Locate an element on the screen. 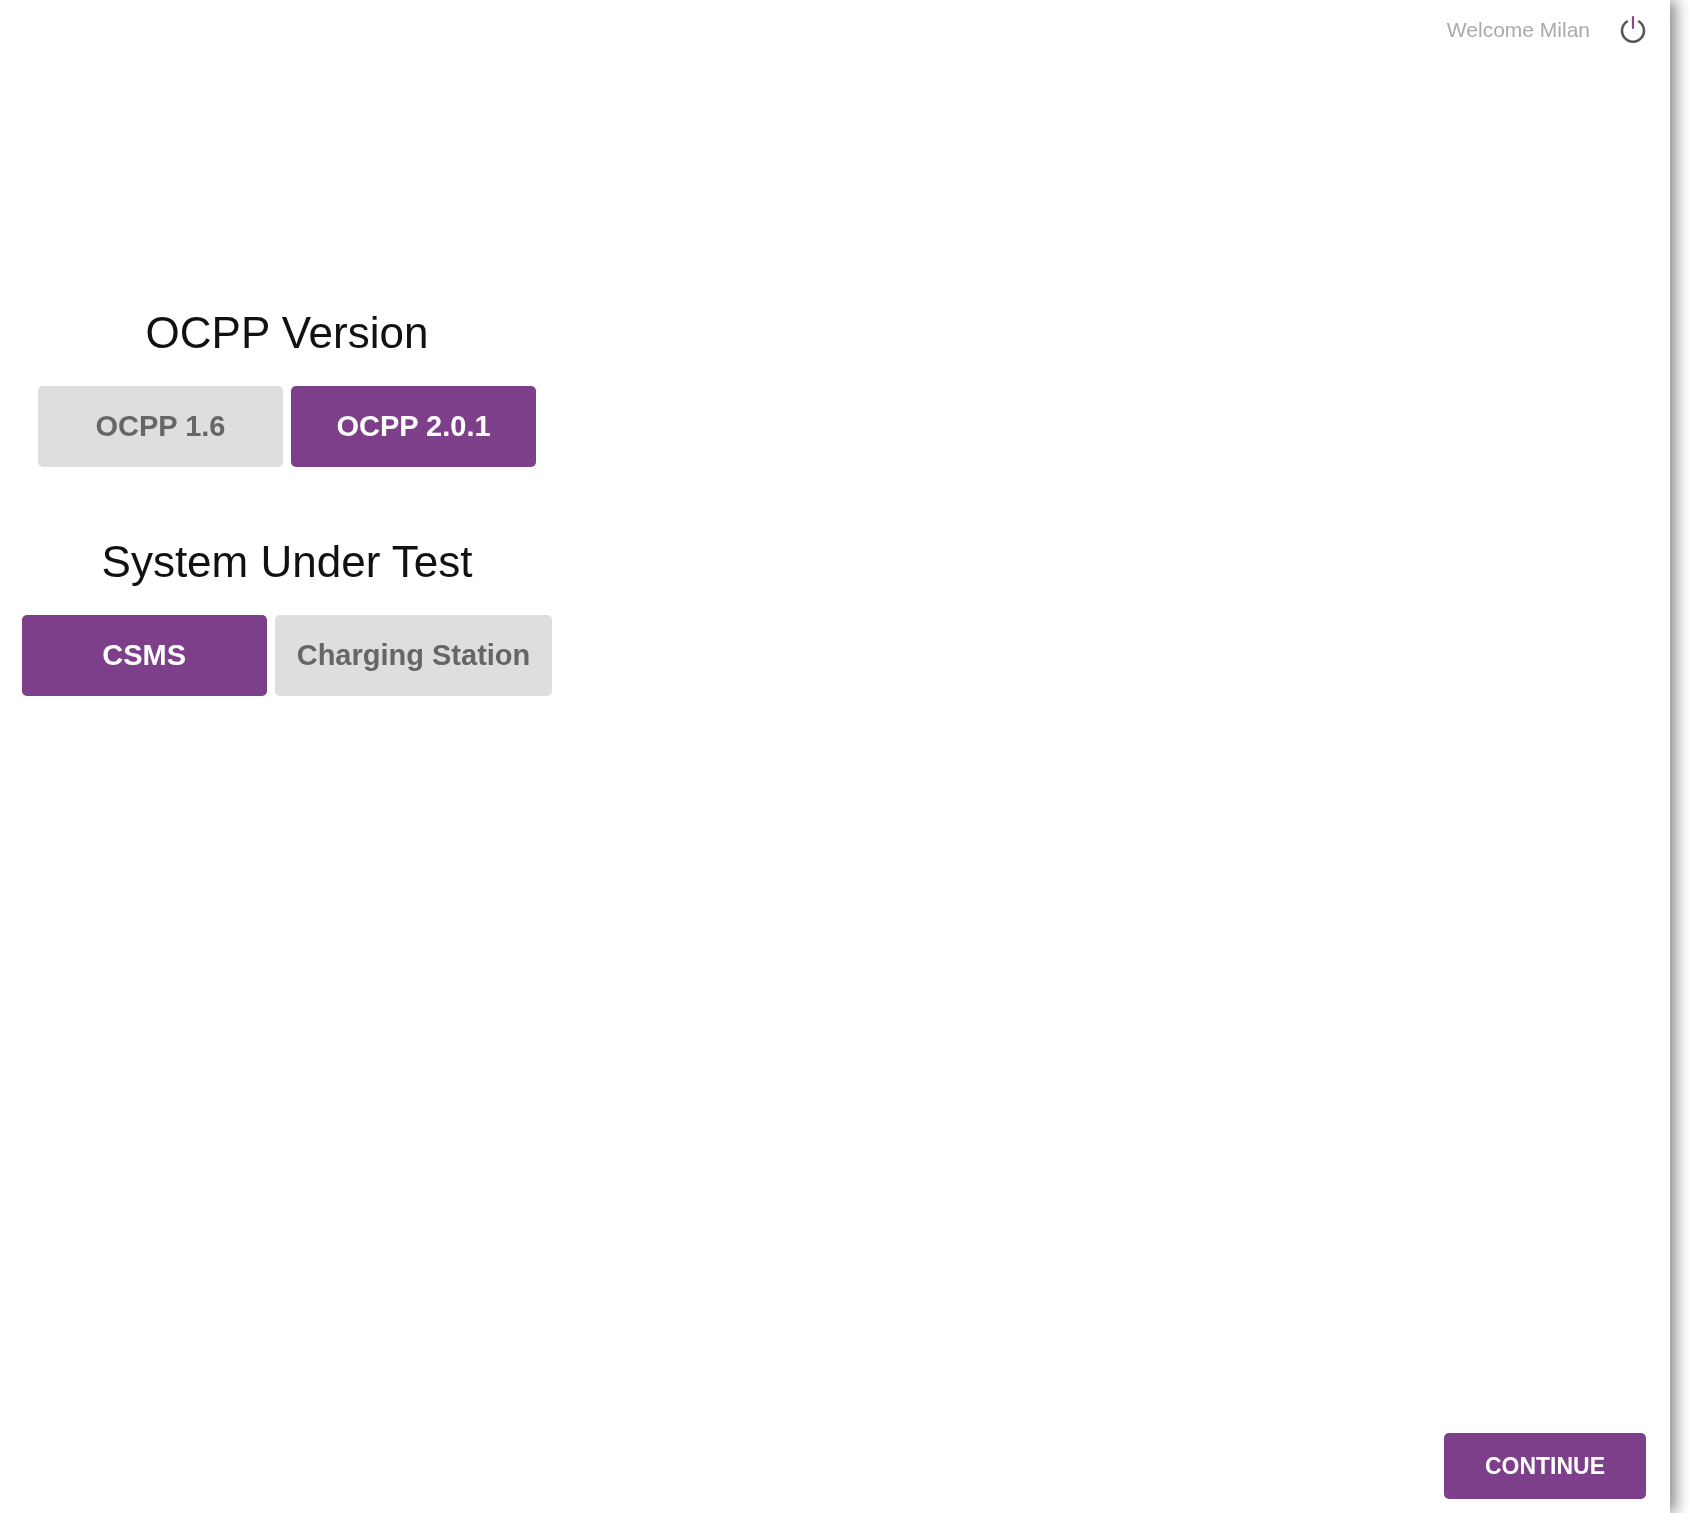 Image resolution: width=1689 pixels, height=1513 pixels. toggle-option: CSMS is located at coordinates (144, 655).